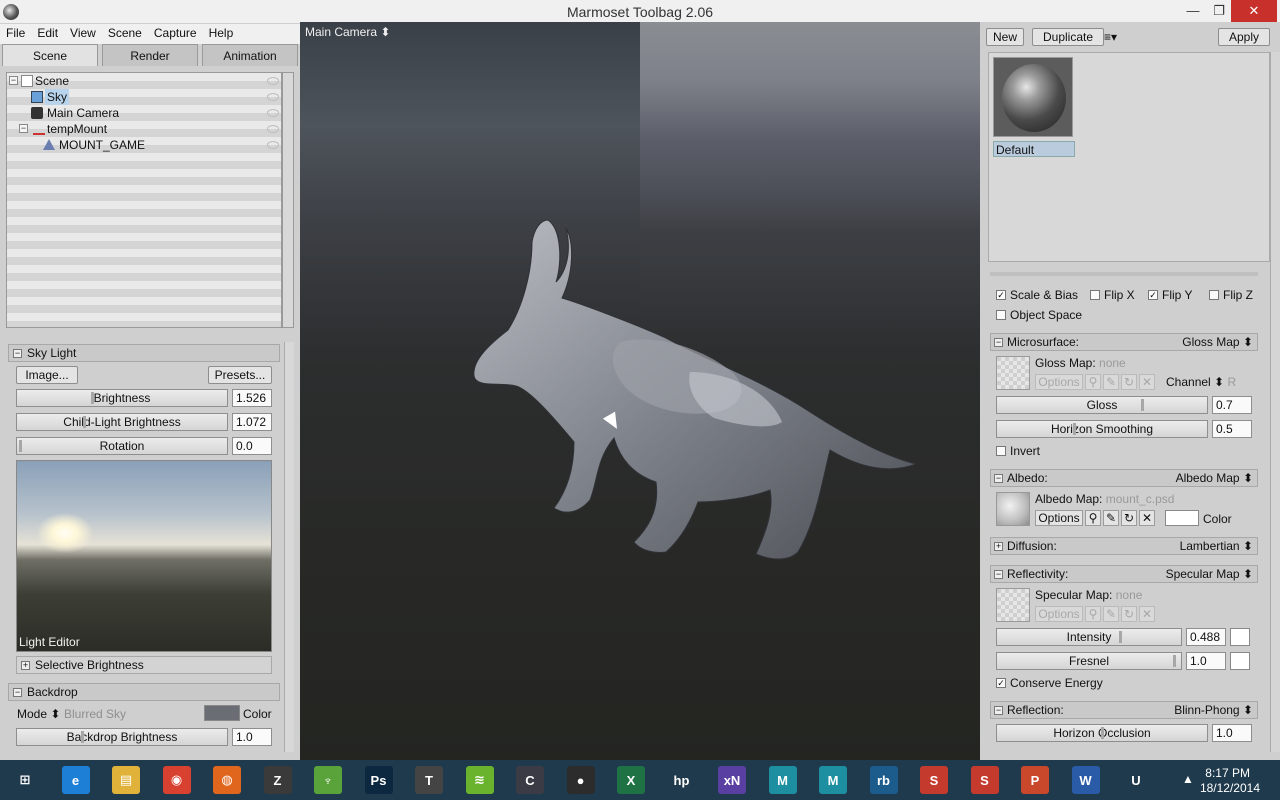 The height and width of the screenshot is (800, 1280). I want to click on tab-scene: Scene, so click(50, 55).